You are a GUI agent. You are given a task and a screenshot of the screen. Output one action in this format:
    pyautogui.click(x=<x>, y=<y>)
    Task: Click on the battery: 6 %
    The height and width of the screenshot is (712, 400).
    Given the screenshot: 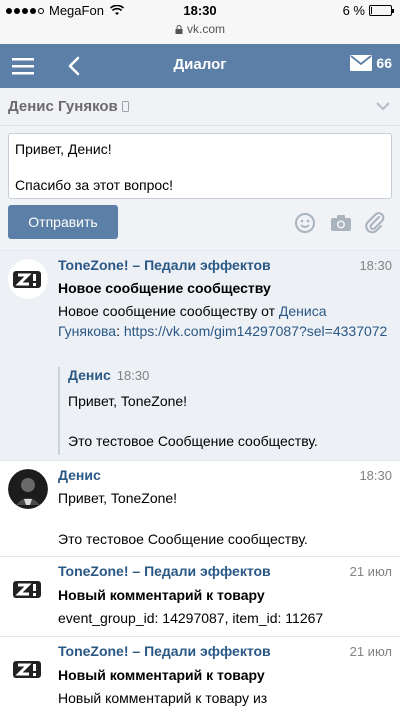 What is the action you would take?
    pyautogui.click(x=368, y=10)
    